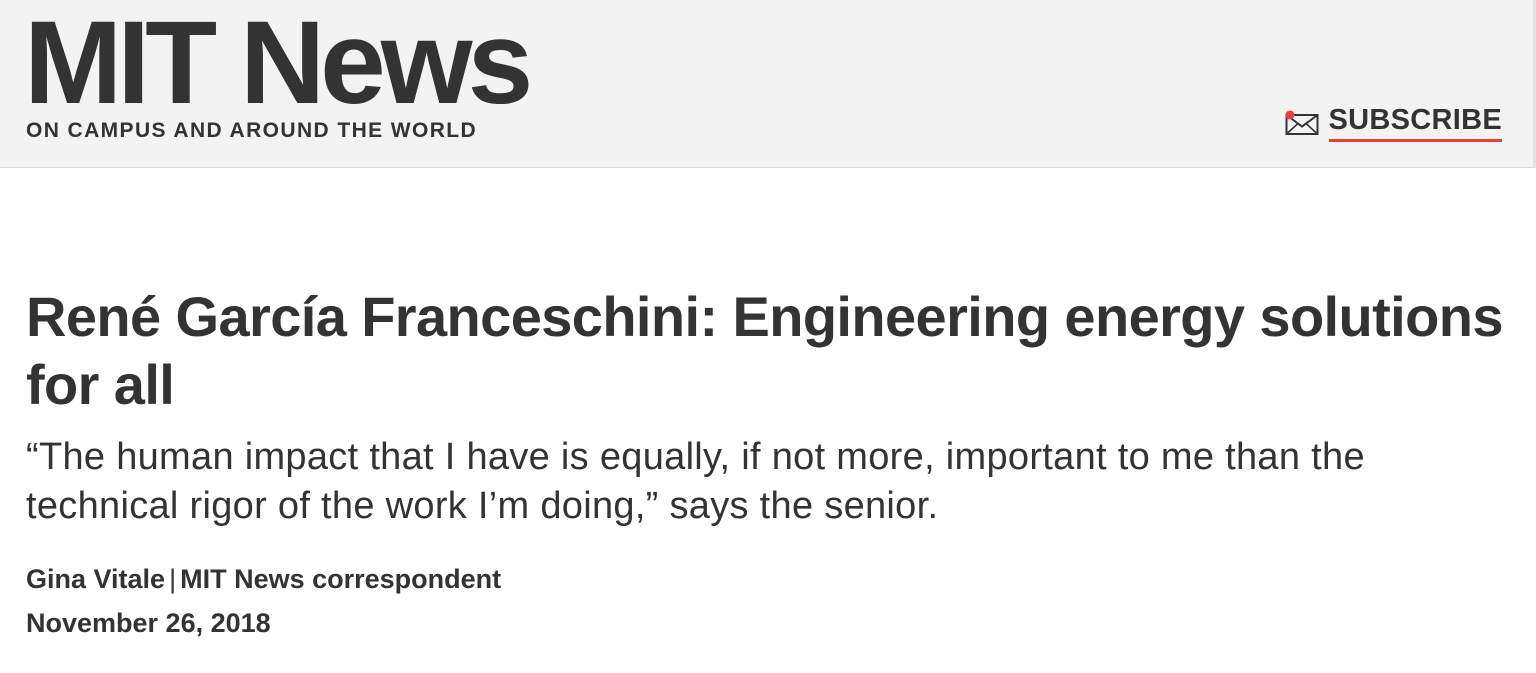 This screenshot has width=1536, height=673. What do you see at coordinates (95, 579) in the screenshot?
I see `author-link: Gina Vitale` at bounding box center [95, 579].